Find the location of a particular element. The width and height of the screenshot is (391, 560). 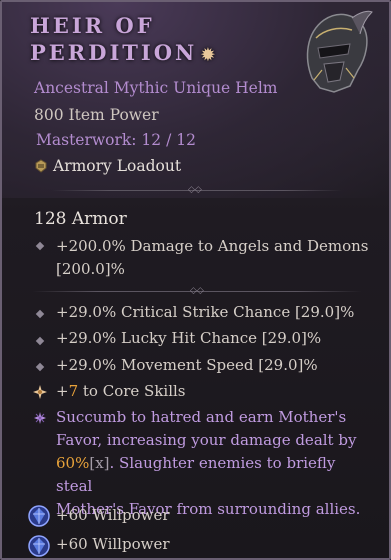

affix-movement-speed: +29.0% Movement Speed [29.0]% is located at coordinates (187, 365).